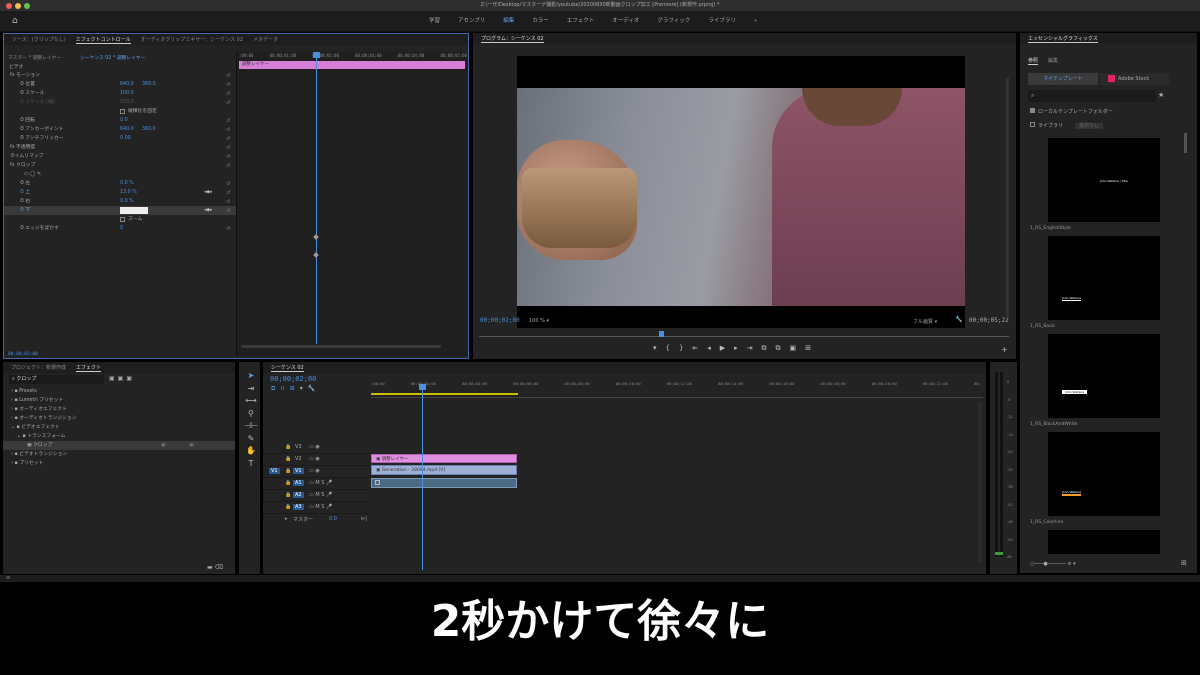 Image resolution: width=1200 pixels, height=675 pixels. Describe the element at coordinates (1104, 376) in the screenshot. I see `template-thumbnail-3: John Wallace` at that location.